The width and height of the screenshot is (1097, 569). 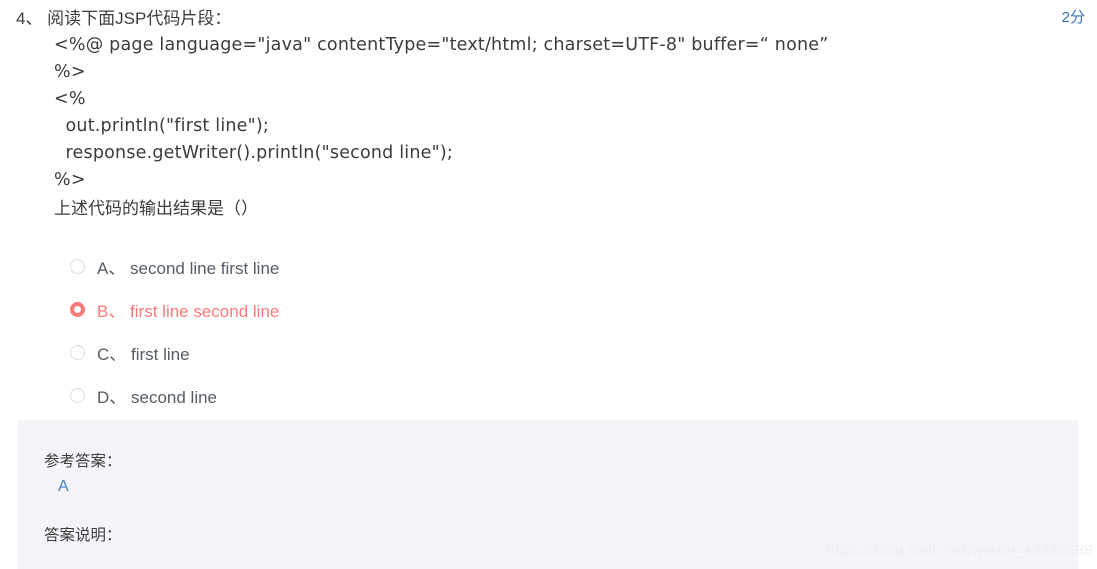 I want to click on radio-button-d-icon, so click(x=77, y=395).